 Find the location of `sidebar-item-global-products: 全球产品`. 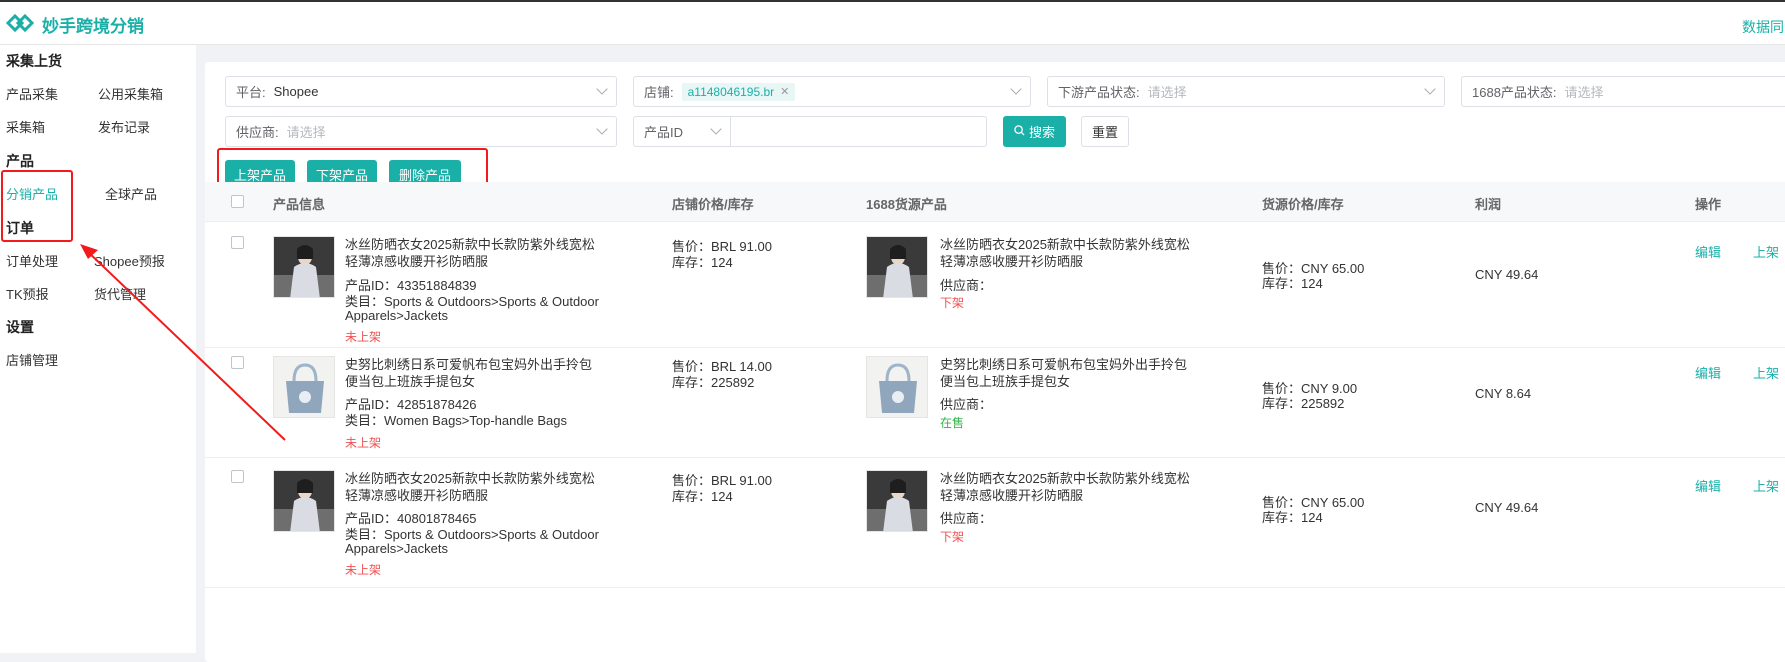

sidebar-item-global-products: 全球产品 is located at coordinates (131, 193).